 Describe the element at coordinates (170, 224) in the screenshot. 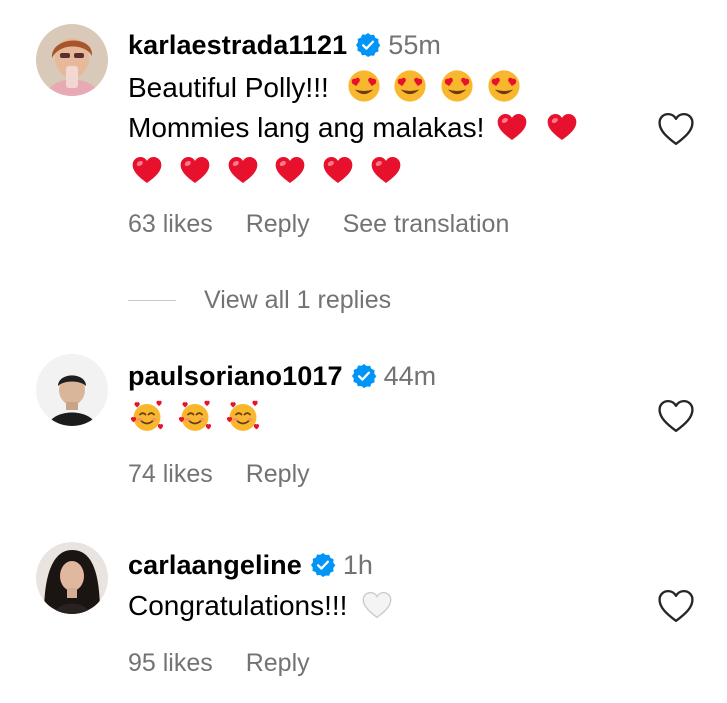

I see `likes-count: 63 likes` at that location.